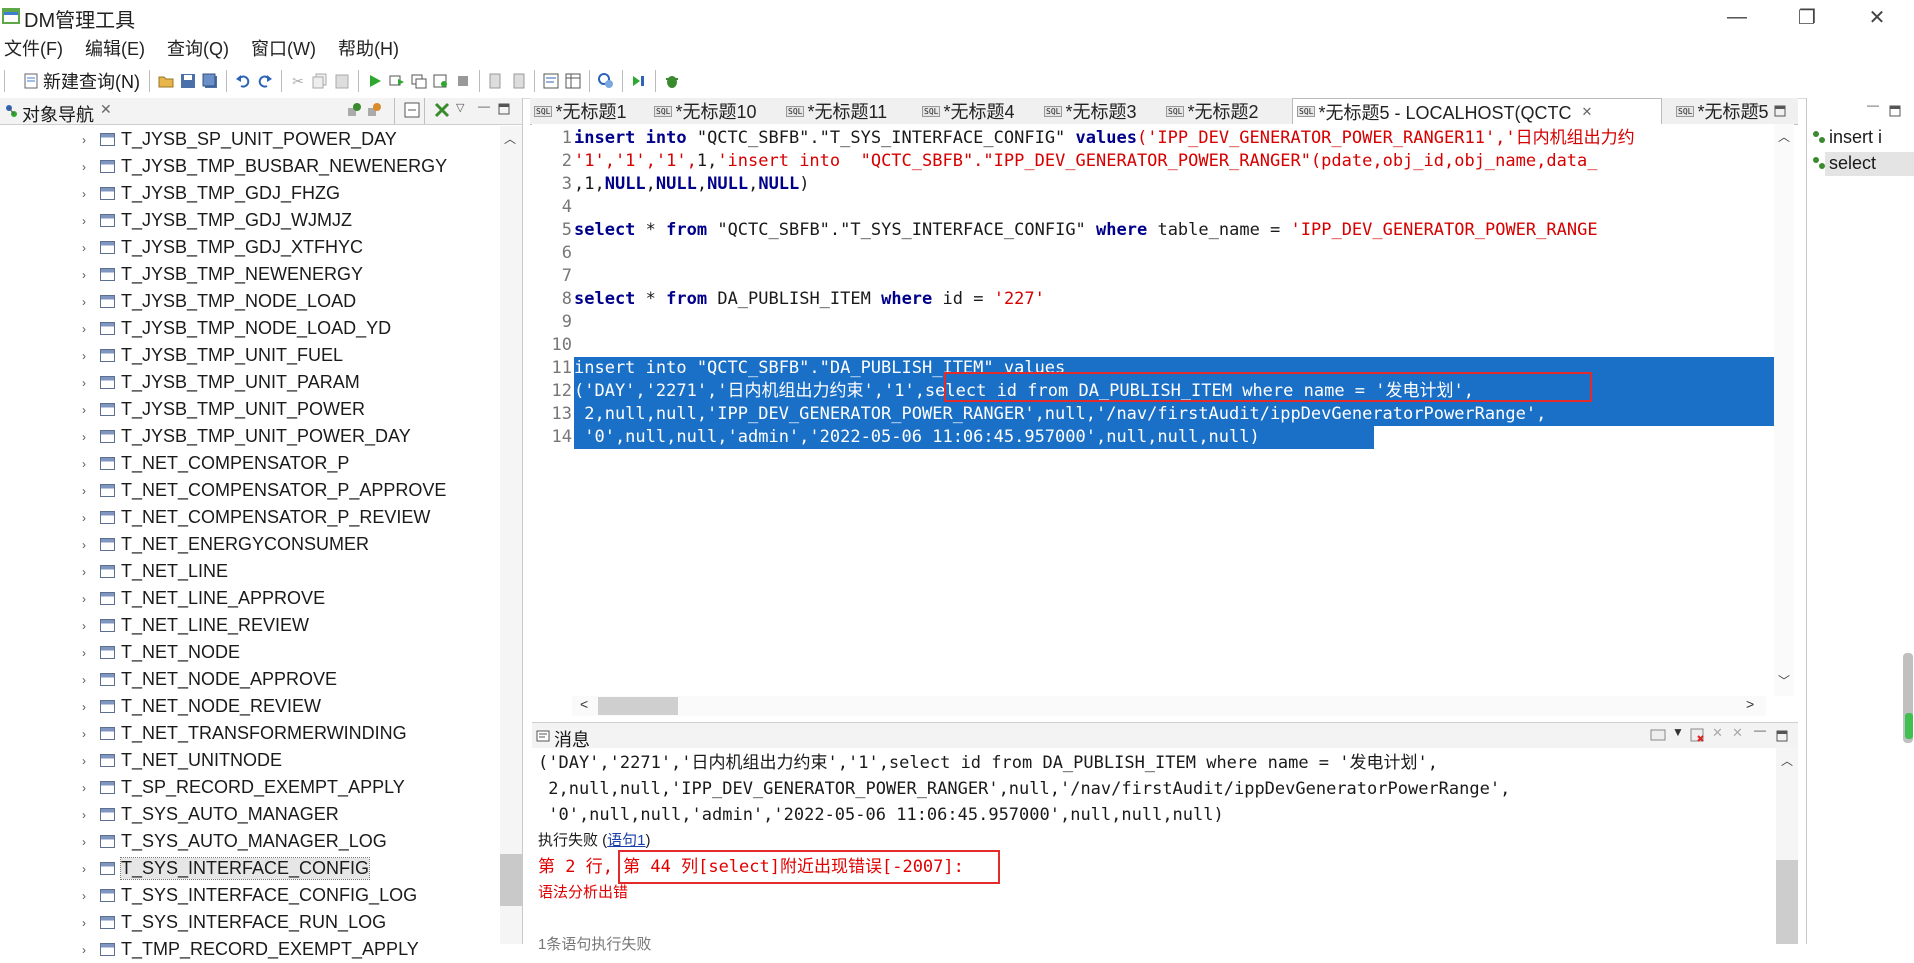 The width and height of the screenshot is (1914, 963). I want to click on navigator-scroll-thumb, so click(511, 880).